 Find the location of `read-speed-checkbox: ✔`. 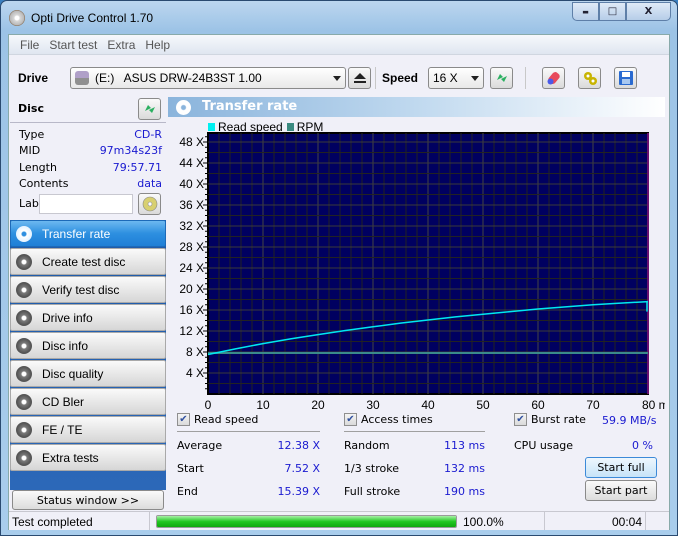

read-speed-checkbox: ✔ is located at coordinates (183, 419).